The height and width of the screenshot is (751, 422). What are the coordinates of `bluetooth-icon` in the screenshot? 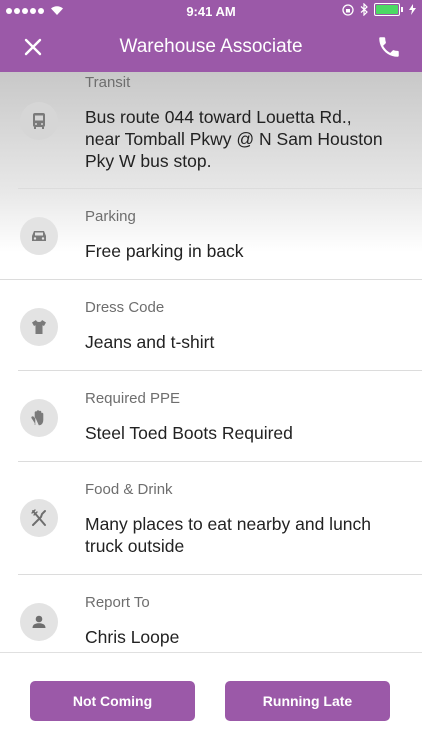 It's located at (364, 9).